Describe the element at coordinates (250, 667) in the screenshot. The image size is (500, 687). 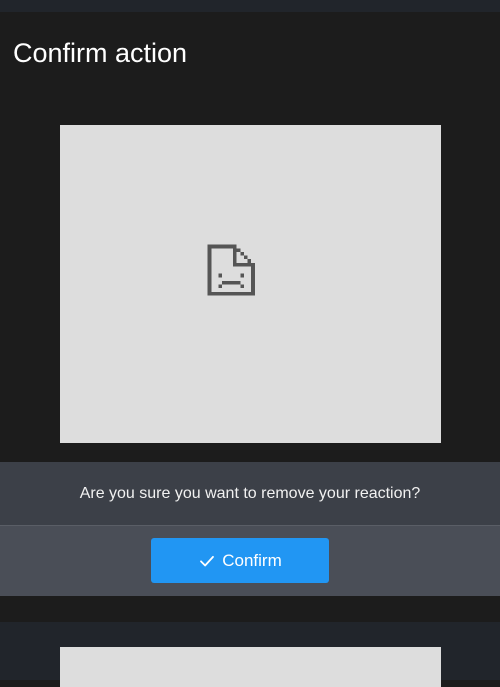
I see `next-image-placeholder` at that location.